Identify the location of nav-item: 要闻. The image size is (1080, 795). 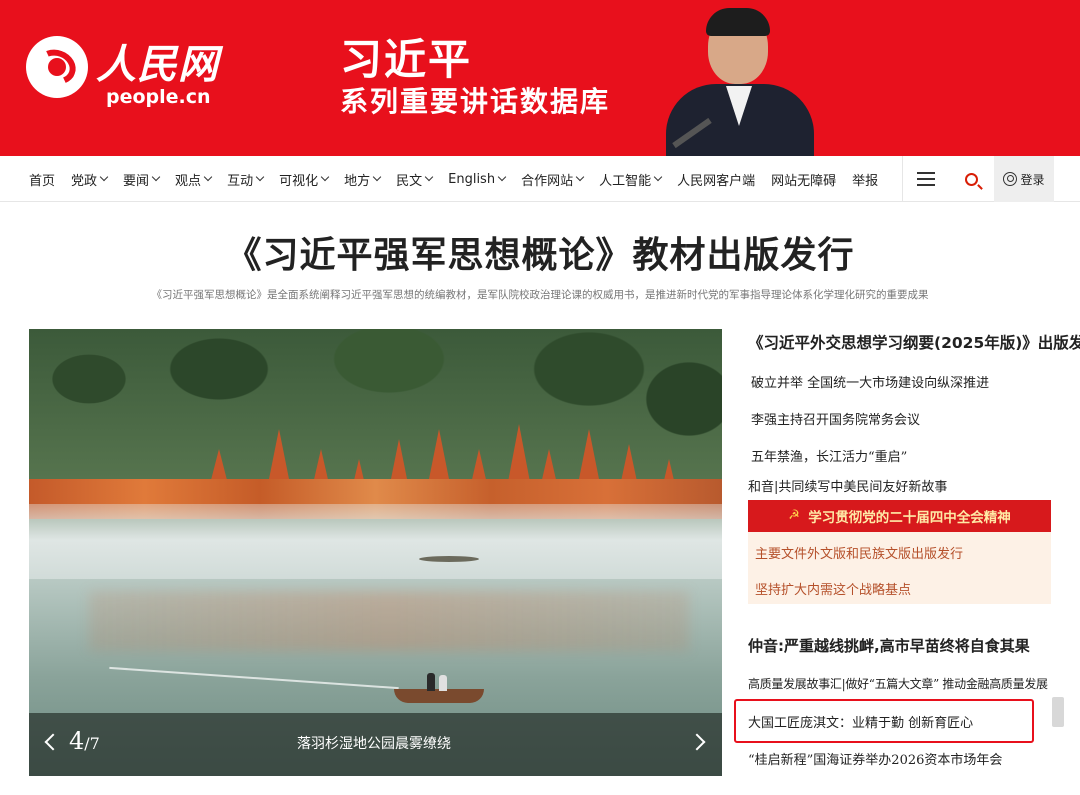
(142, 179).